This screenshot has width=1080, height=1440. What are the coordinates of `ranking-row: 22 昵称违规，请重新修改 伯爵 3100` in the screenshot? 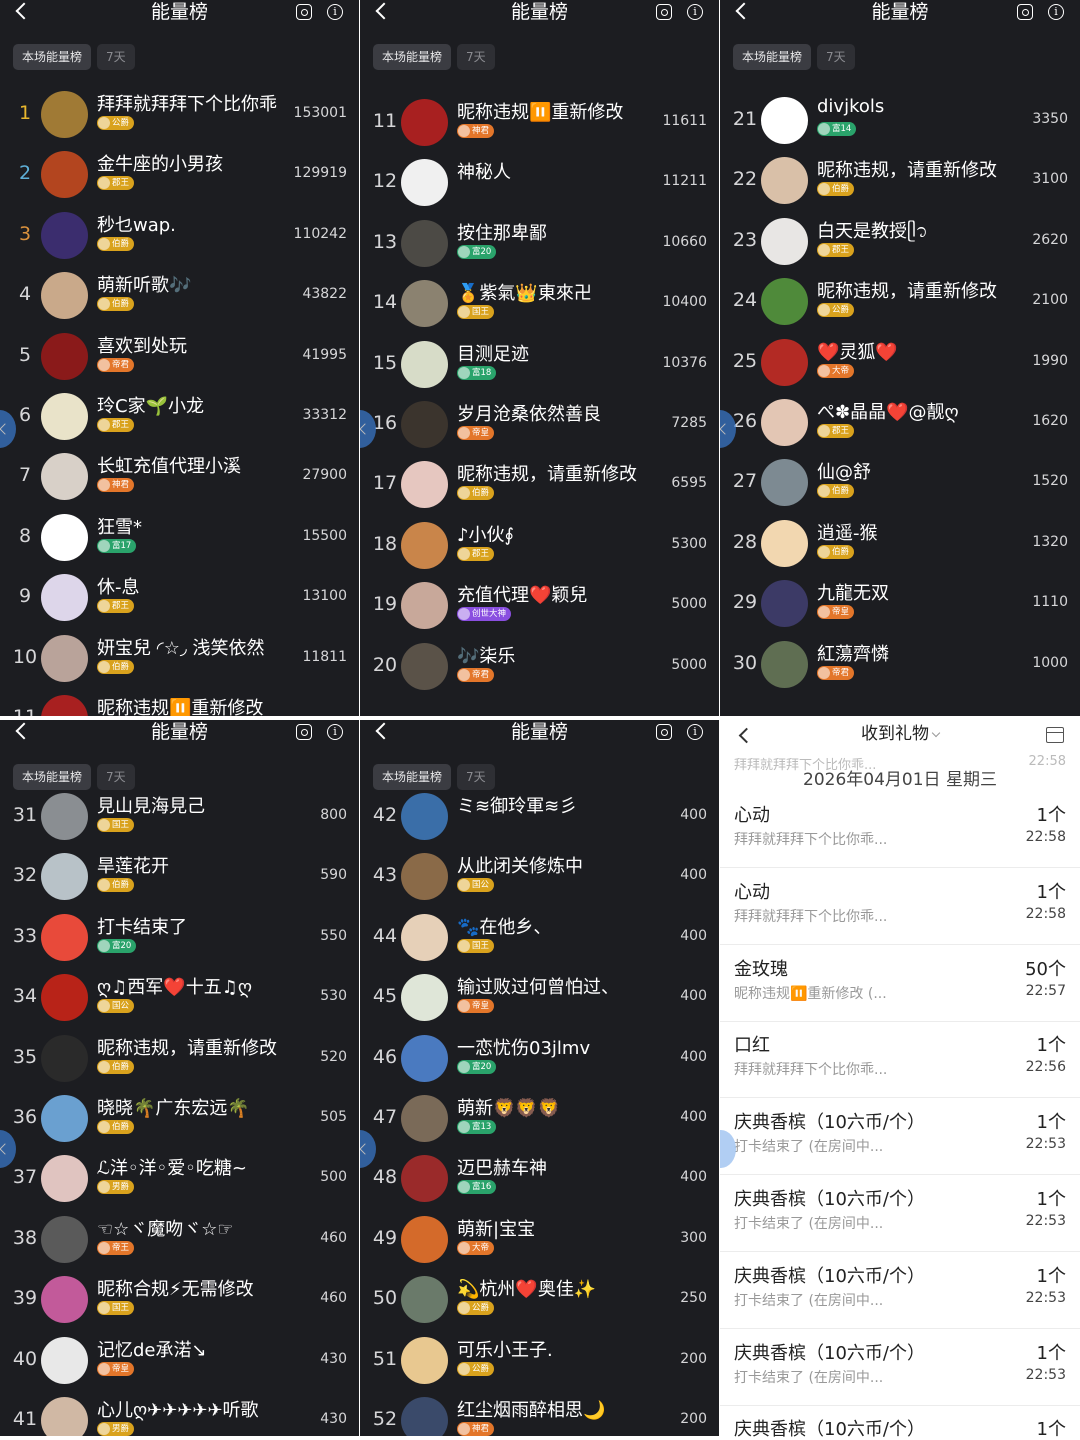 It's located at (900, 180).